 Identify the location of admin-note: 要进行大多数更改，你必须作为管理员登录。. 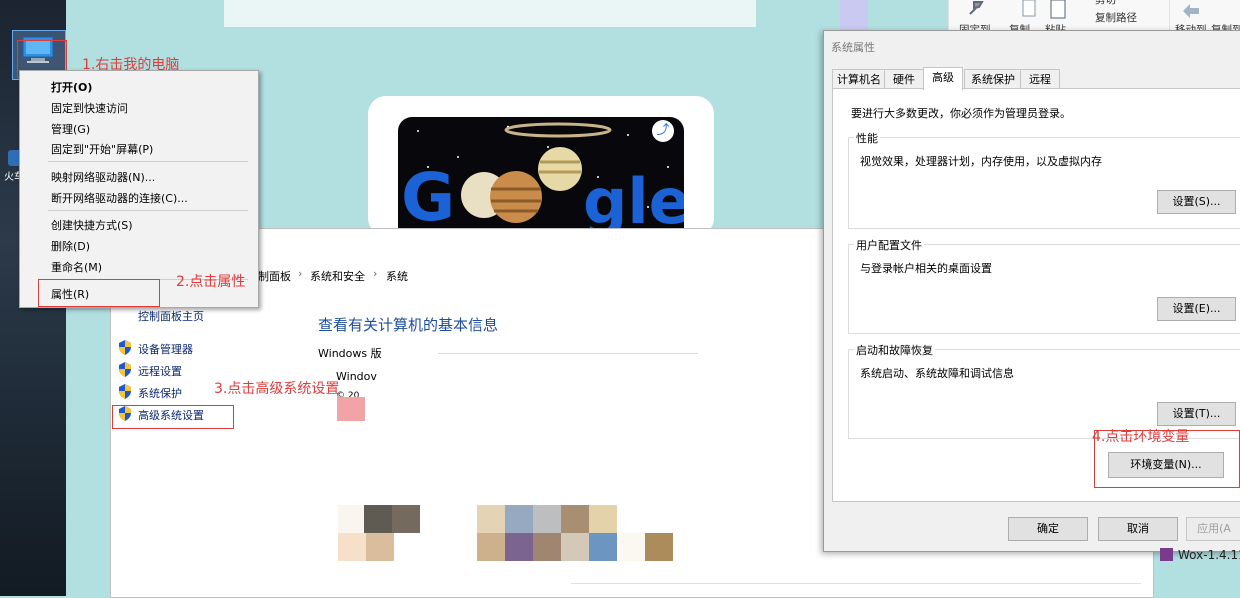
(961, 113).